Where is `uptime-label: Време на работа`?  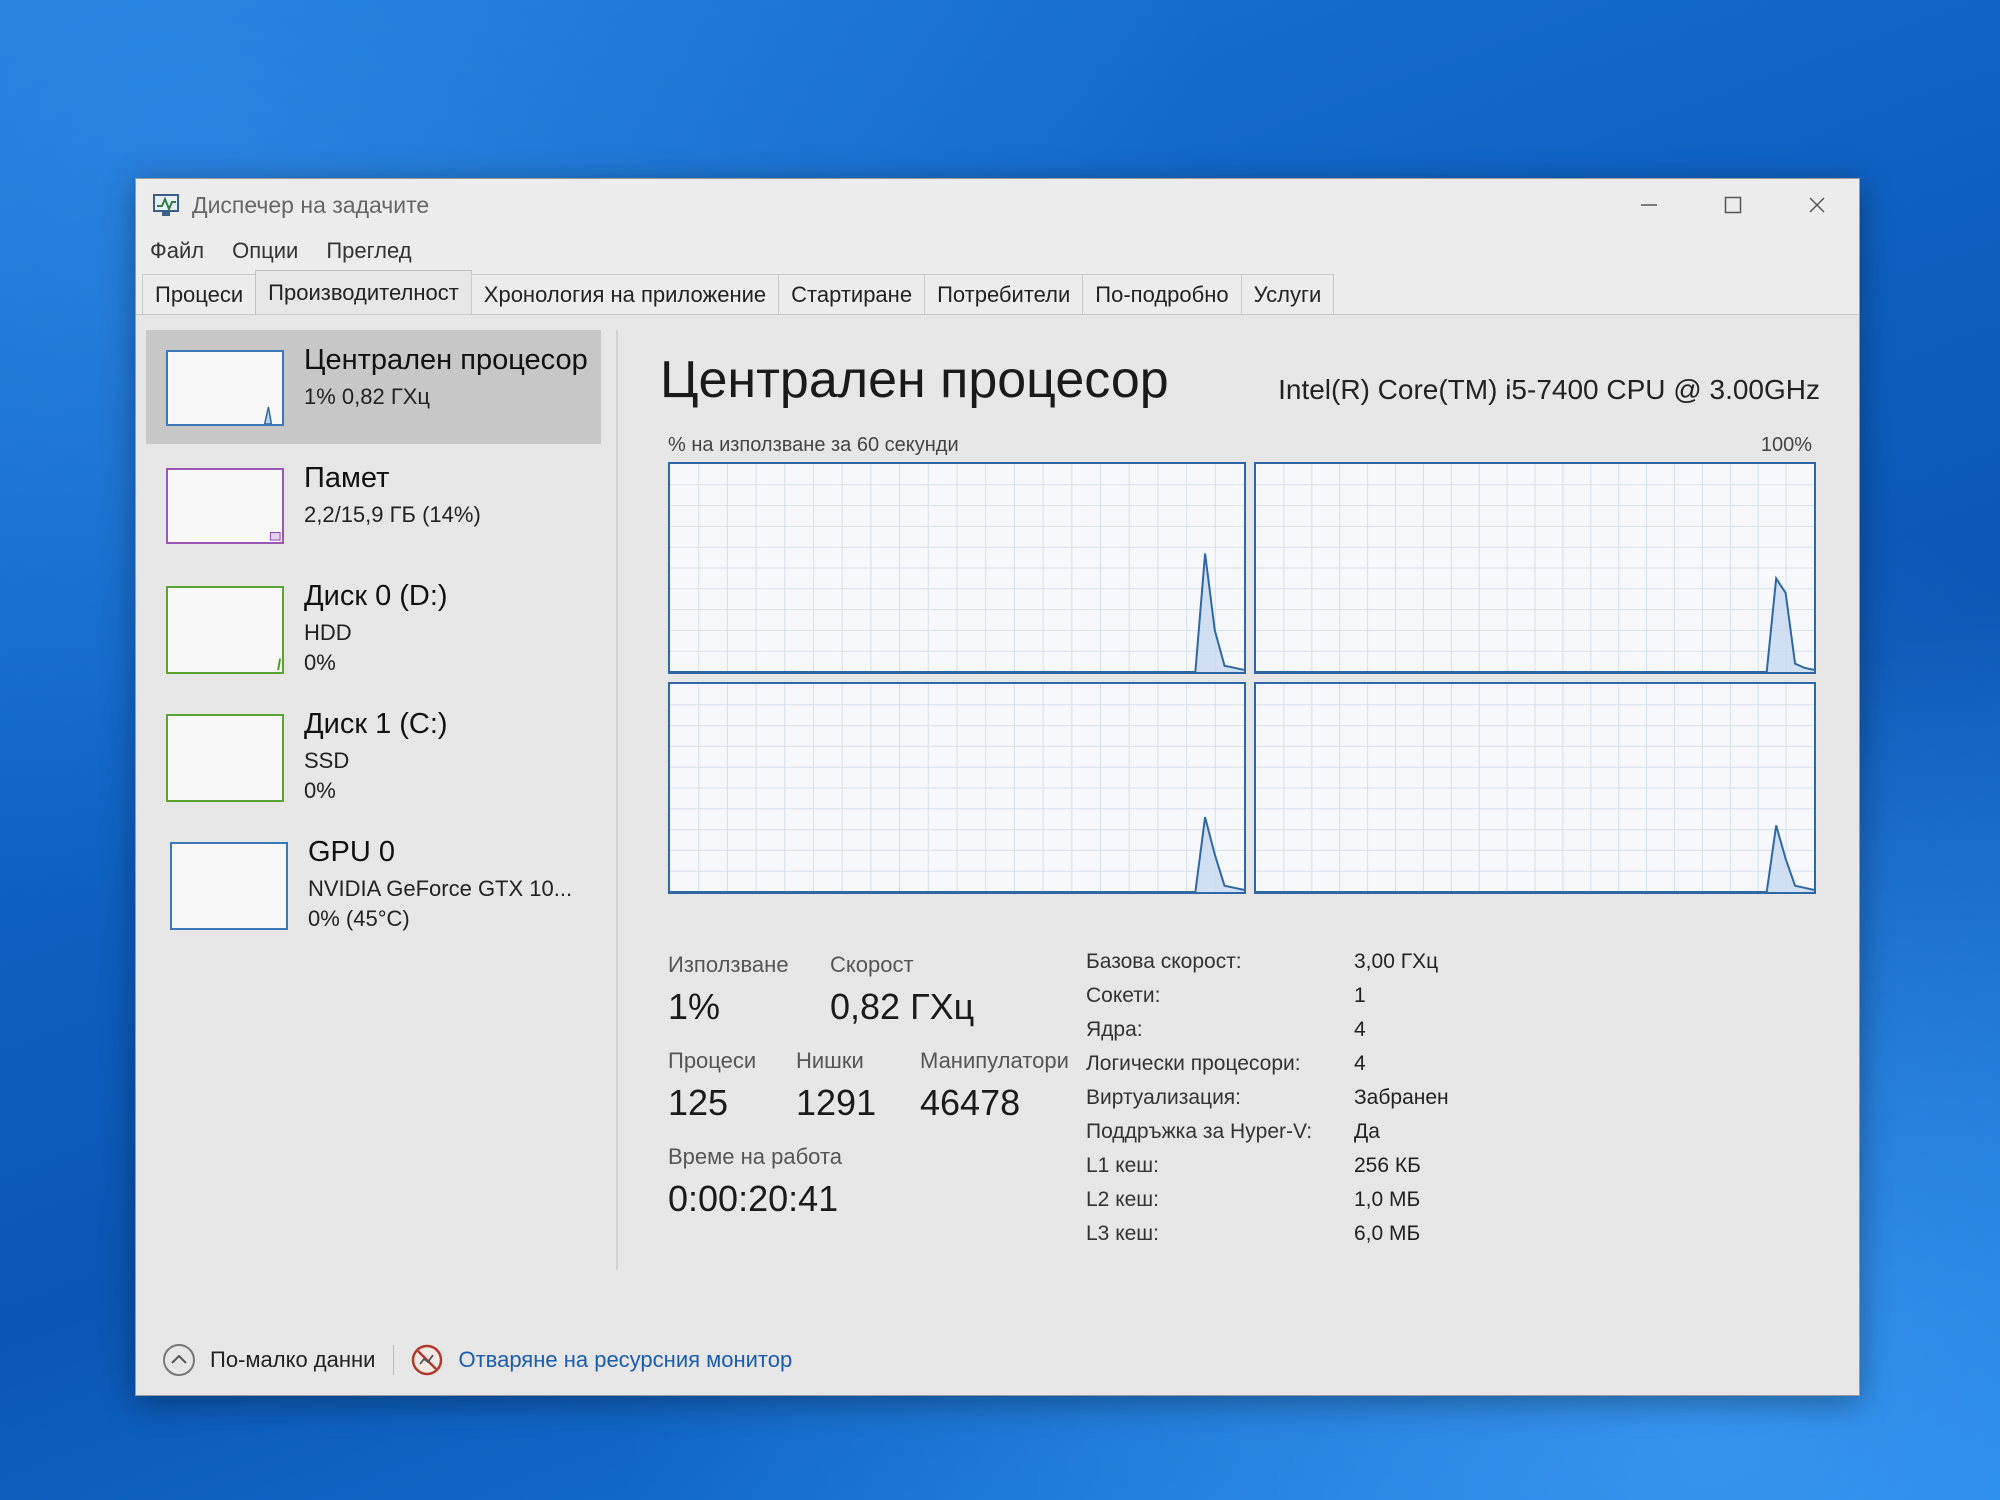
uptime-label: Време на работа is located at coordinates (755, 1156).